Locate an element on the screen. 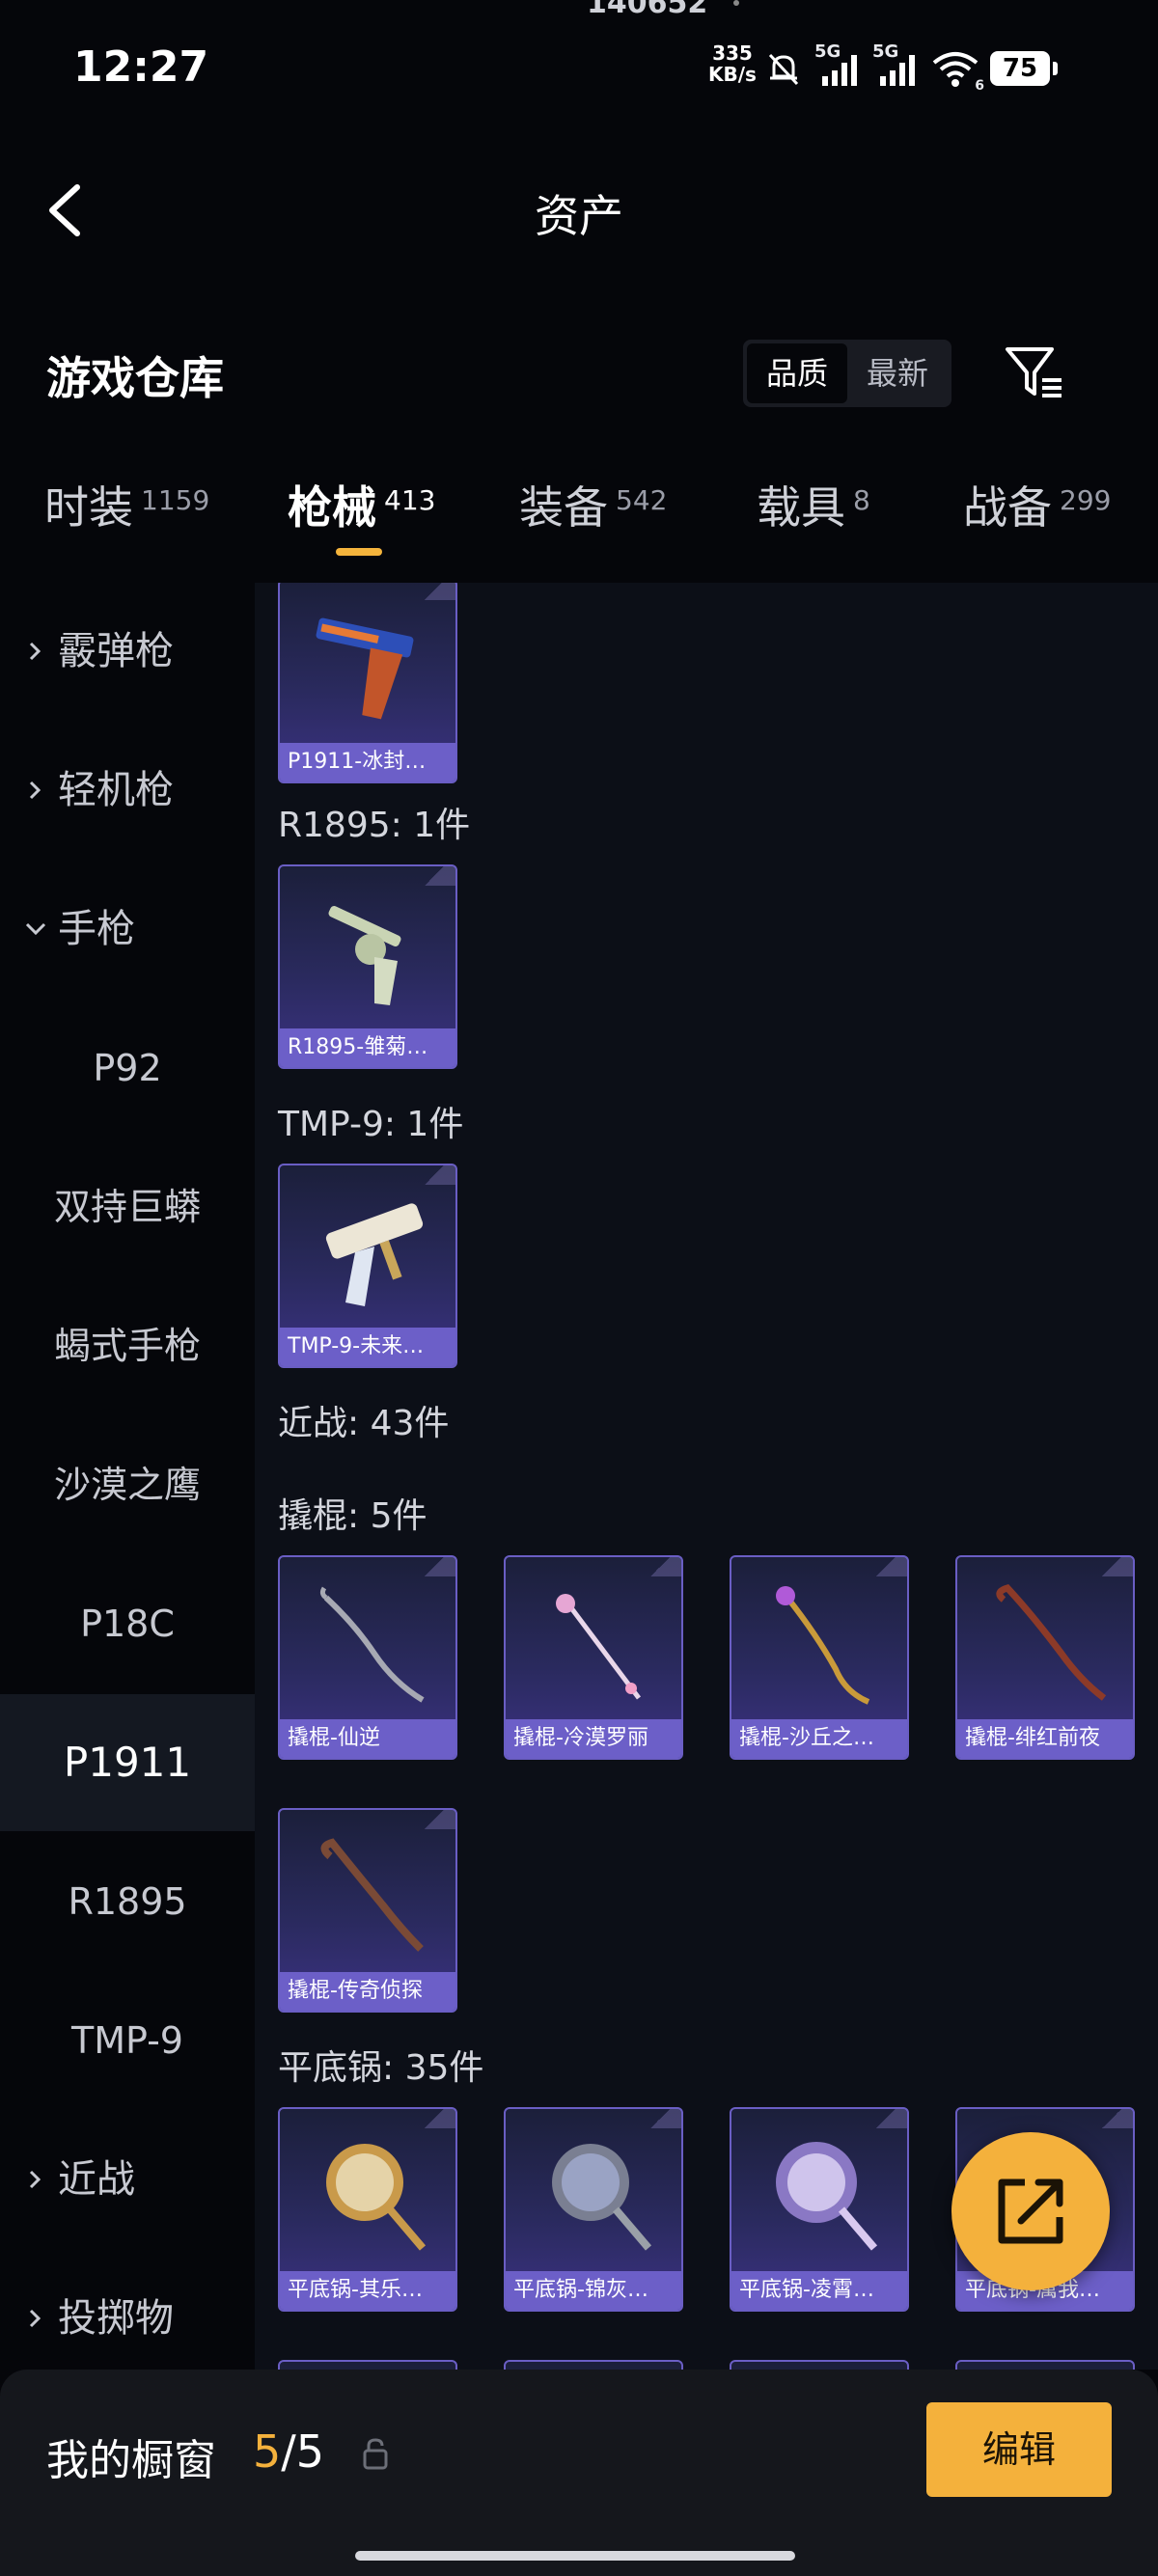  tab-firearms: 枪械 413 is located at coordinates (361, 505).